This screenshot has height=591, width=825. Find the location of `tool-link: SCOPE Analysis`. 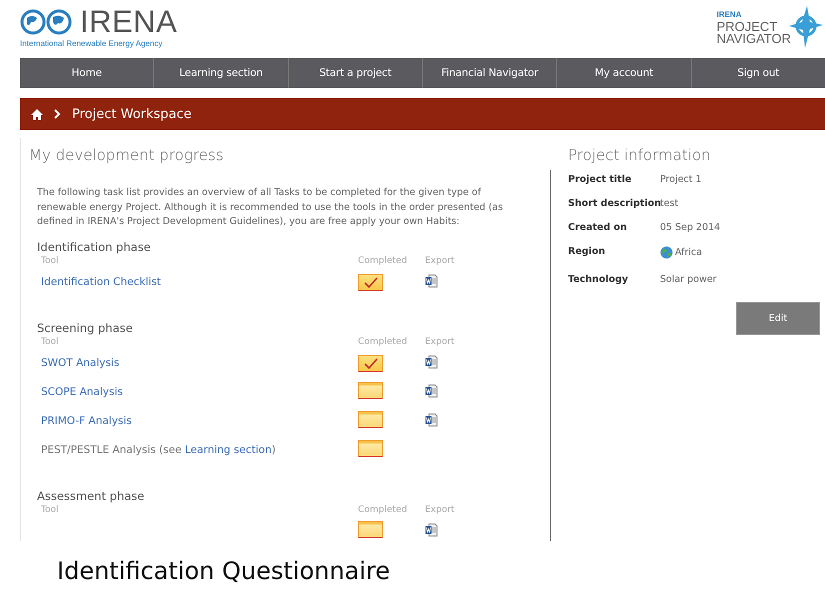

tool-link: SCOPE Analysis is located at coordinates (82, 392).